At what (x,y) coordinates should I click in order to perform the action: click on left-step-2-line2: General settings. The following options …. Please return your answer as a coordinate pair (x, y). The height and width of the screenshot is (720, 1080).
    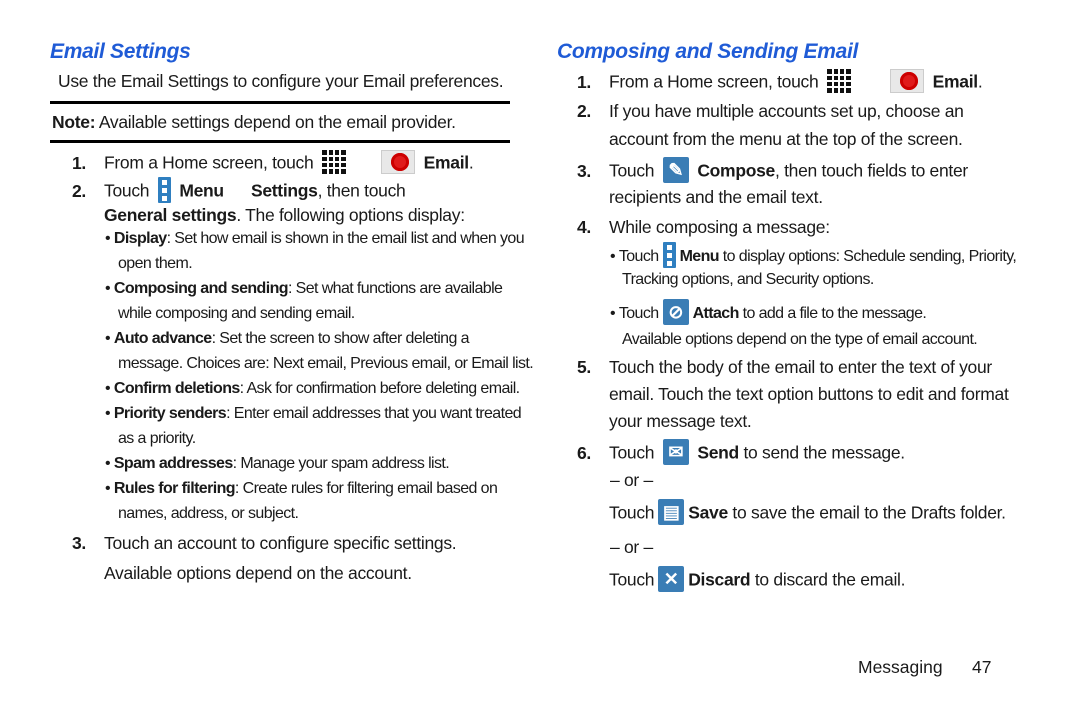
    Looking at the image, I should click on (284, 215).